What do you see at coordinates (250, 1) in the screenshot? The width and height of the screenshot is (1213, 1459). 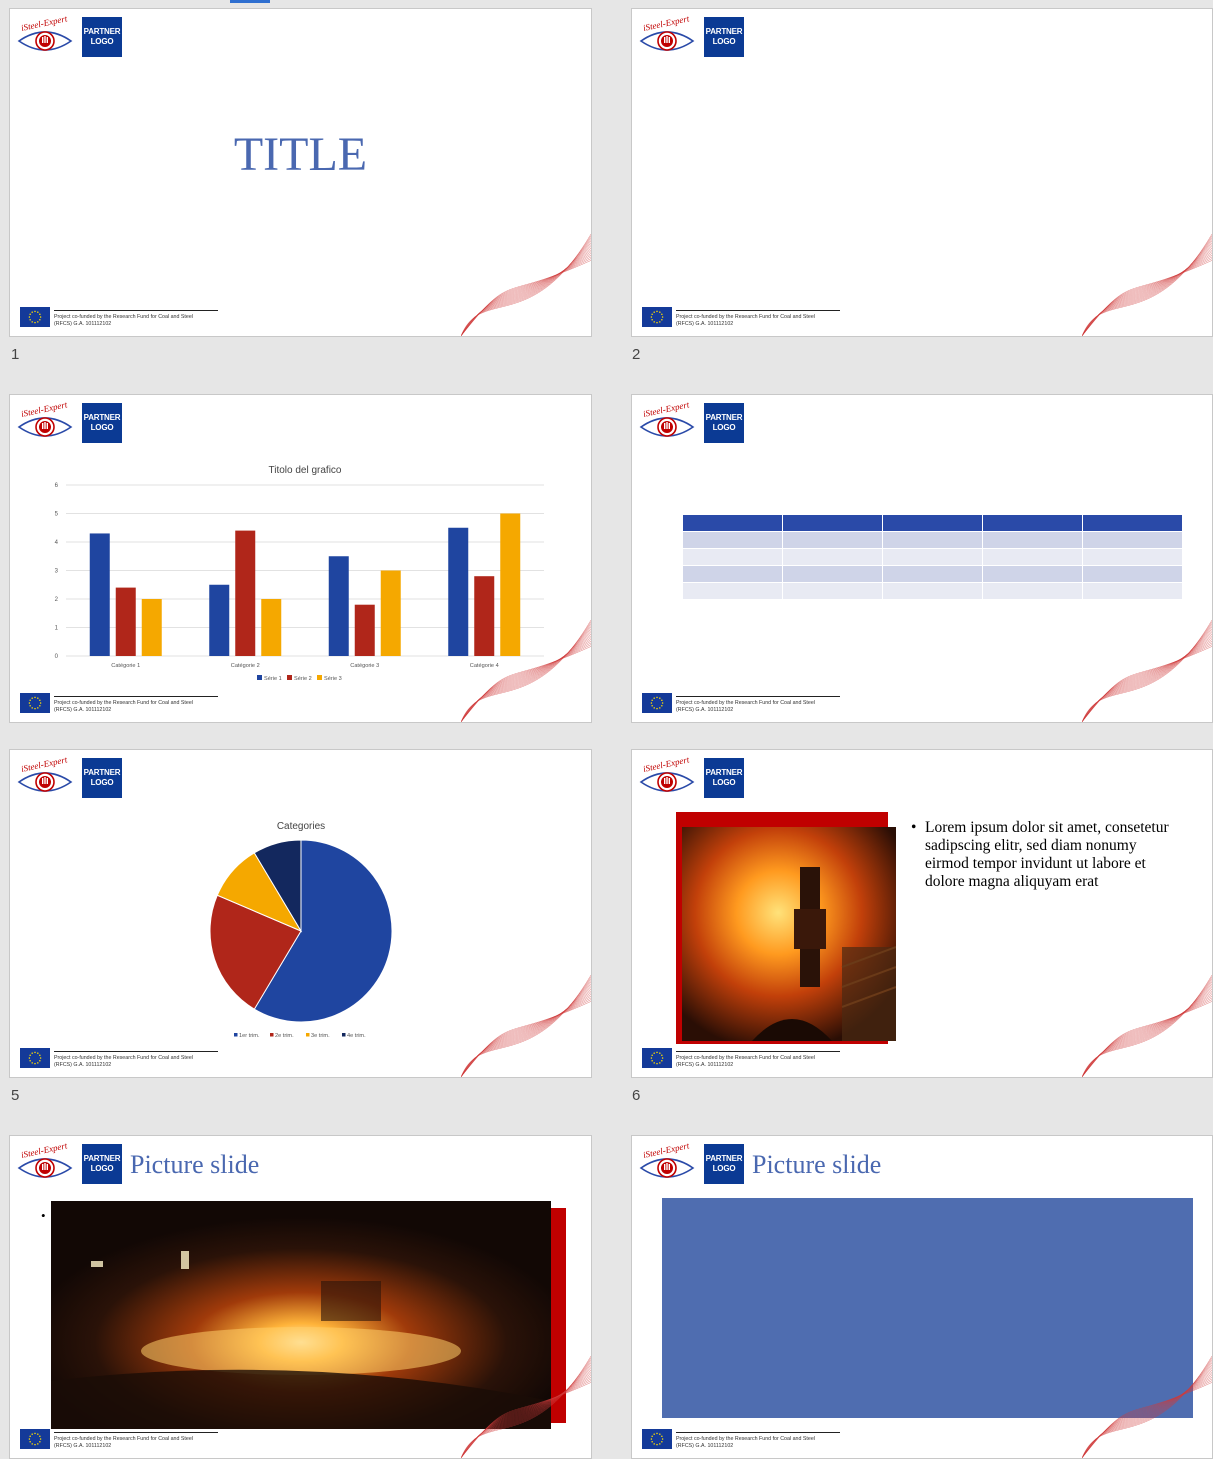 I see `selection-sliver` at bounding box center [250, 1].